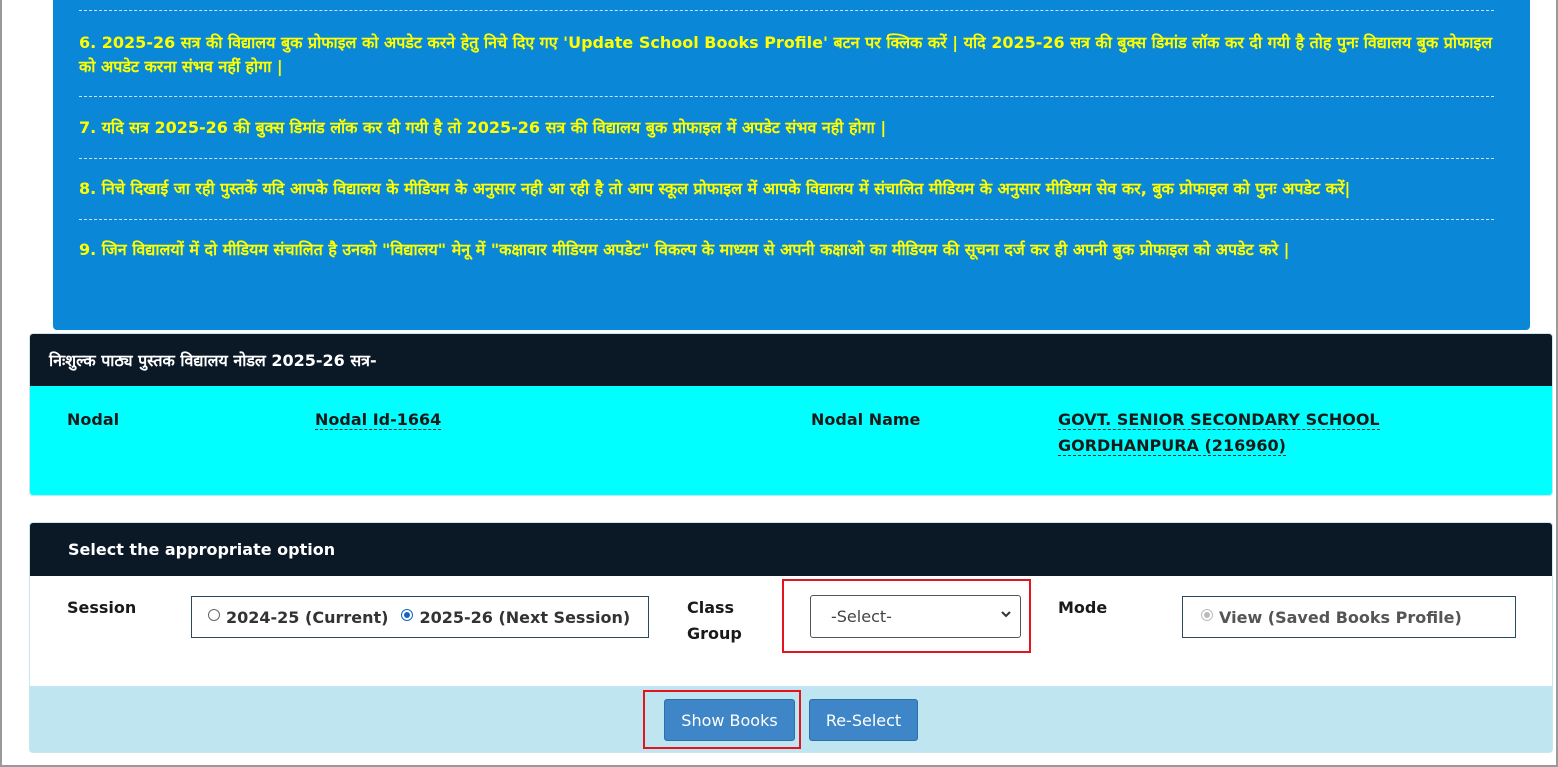  Describe the element at coordinates (711, 607) in the screenshot. I see `class-group-label-line1: Class` at that location.